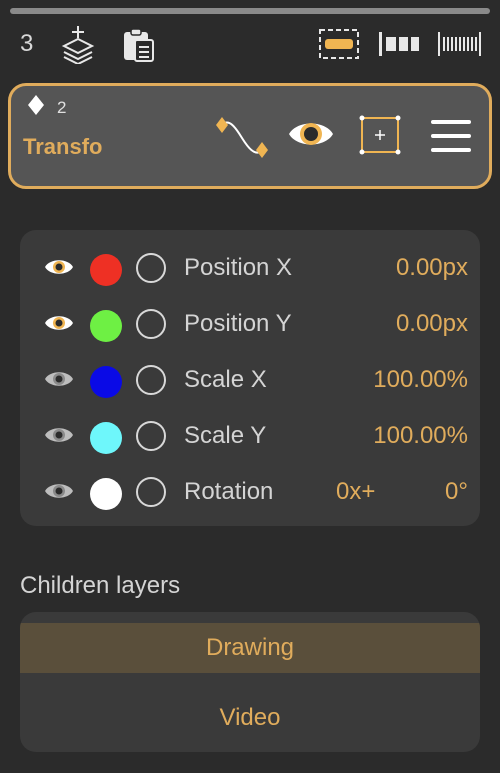  Describe the element at coordinates (138, 45) in the screenshot. I see `clipboard-icon` at that location.